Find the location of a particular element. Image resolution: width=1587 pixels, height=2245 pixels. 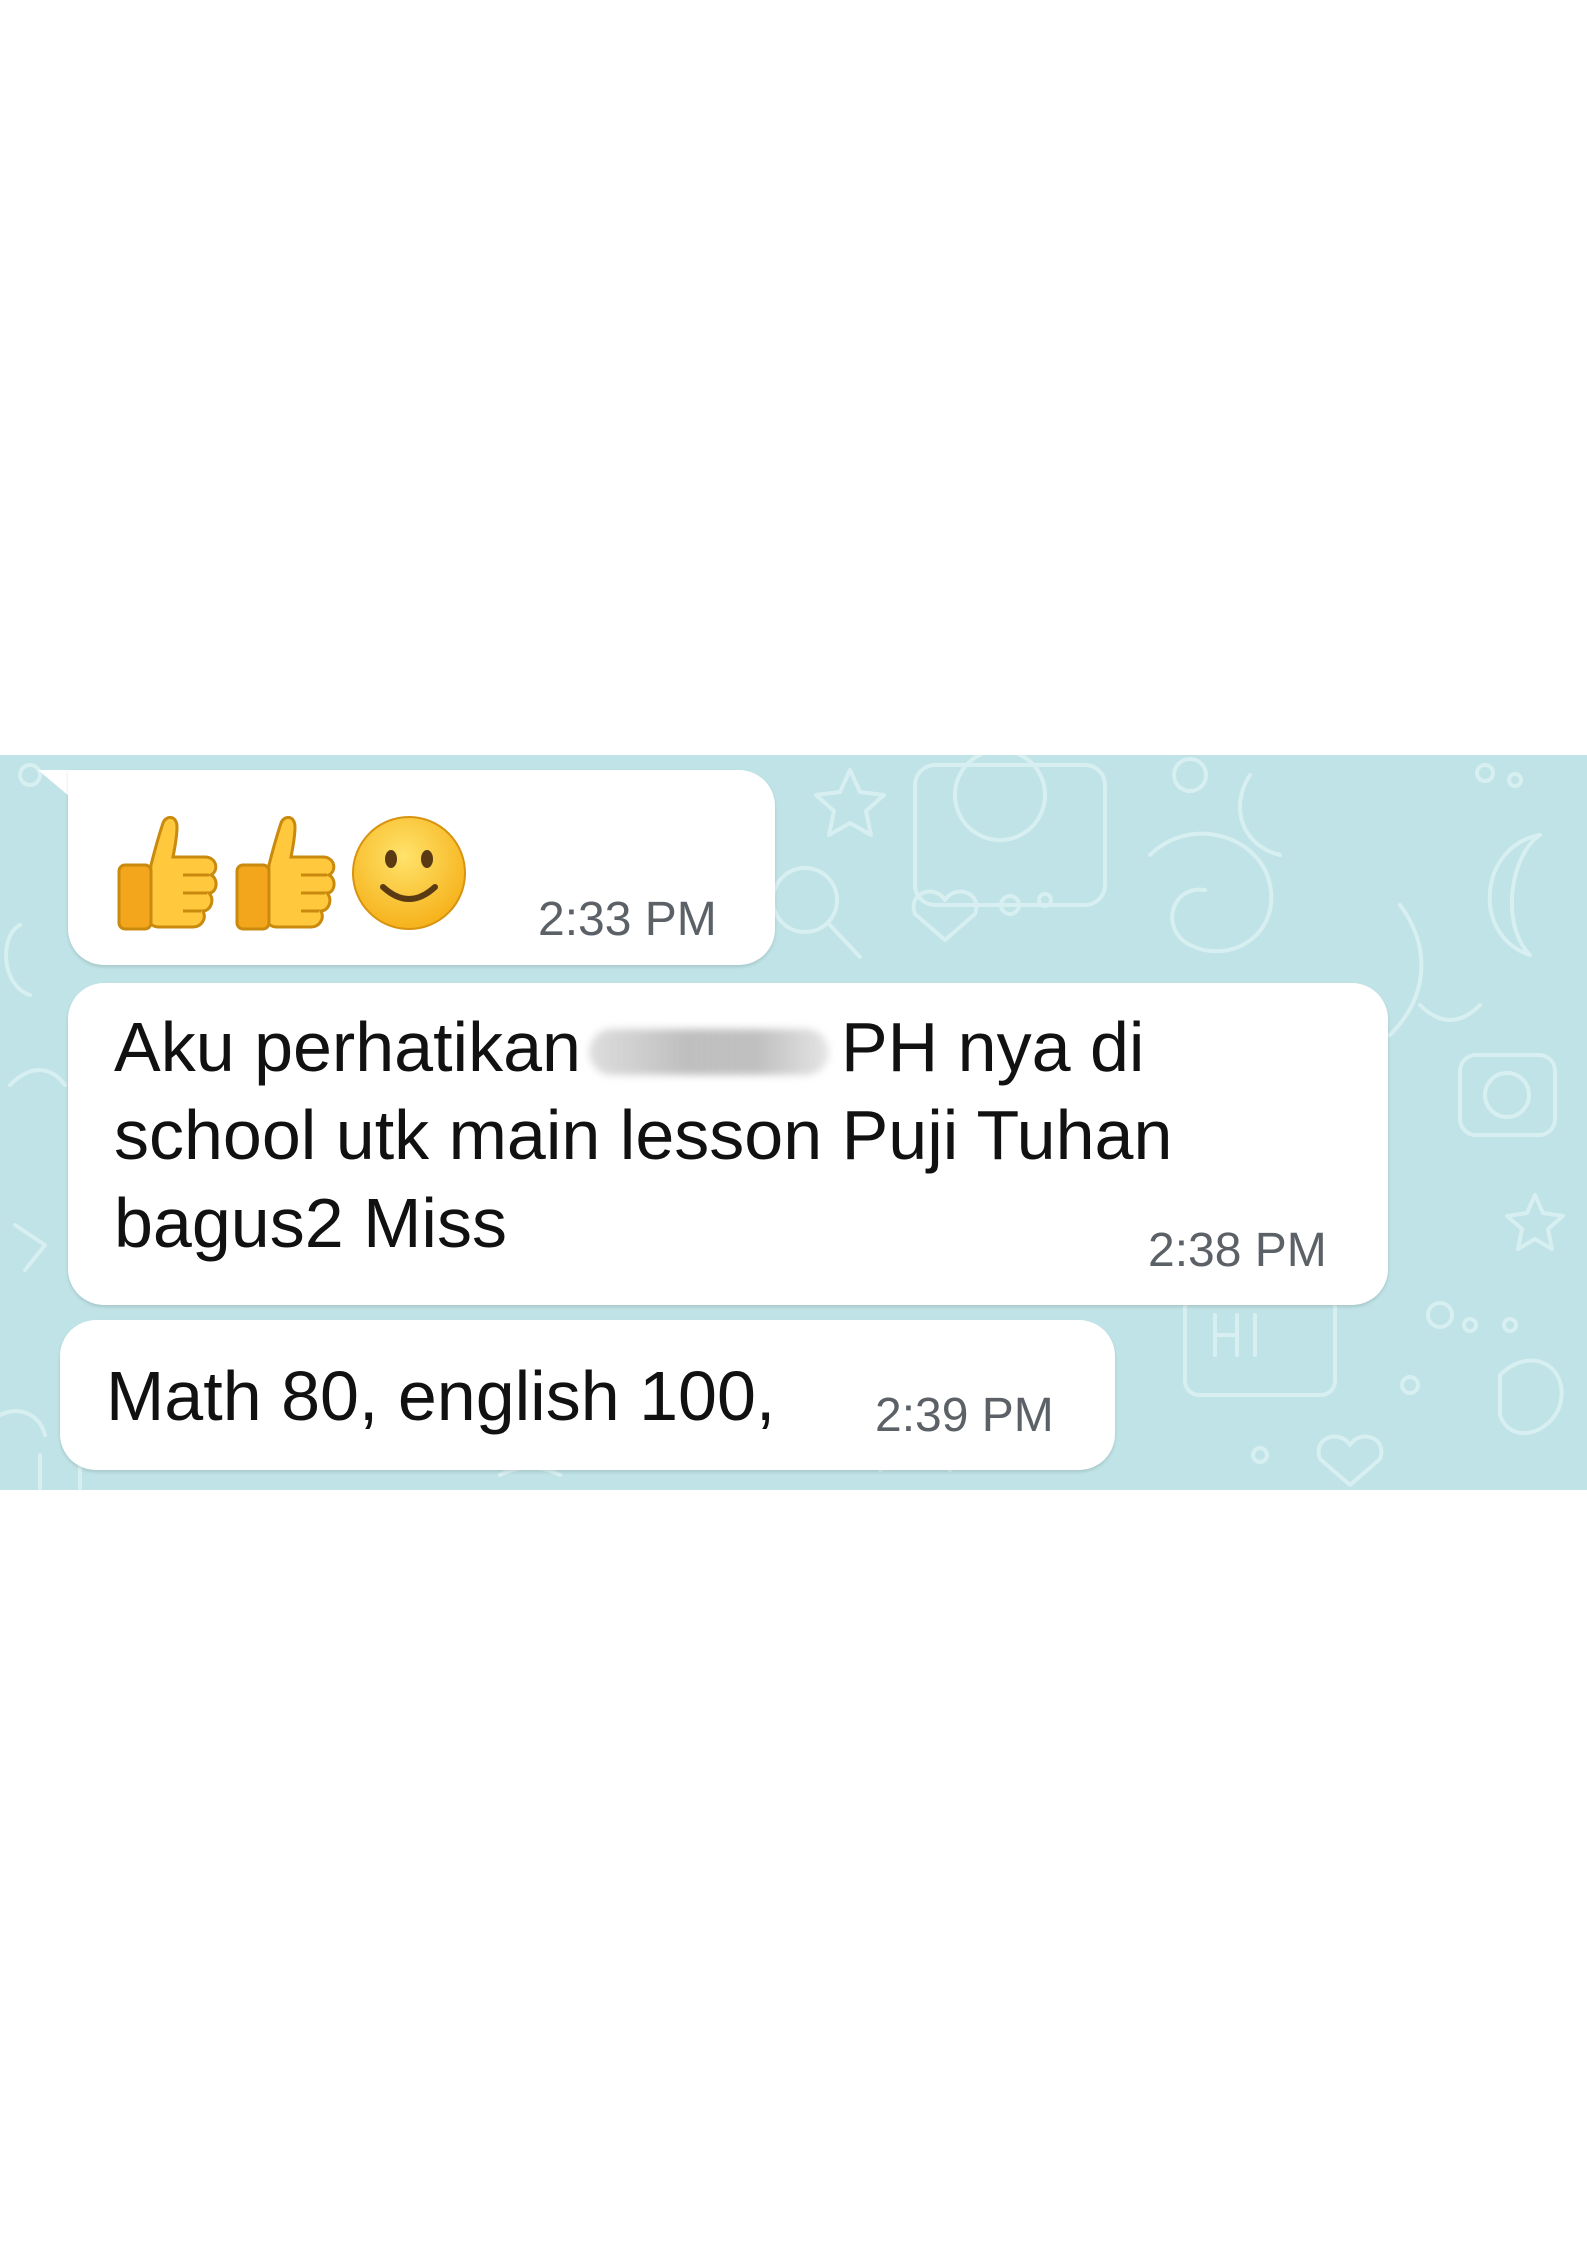

message-timestamp: 2:38 PM is located at coordinates (1237, 1250).